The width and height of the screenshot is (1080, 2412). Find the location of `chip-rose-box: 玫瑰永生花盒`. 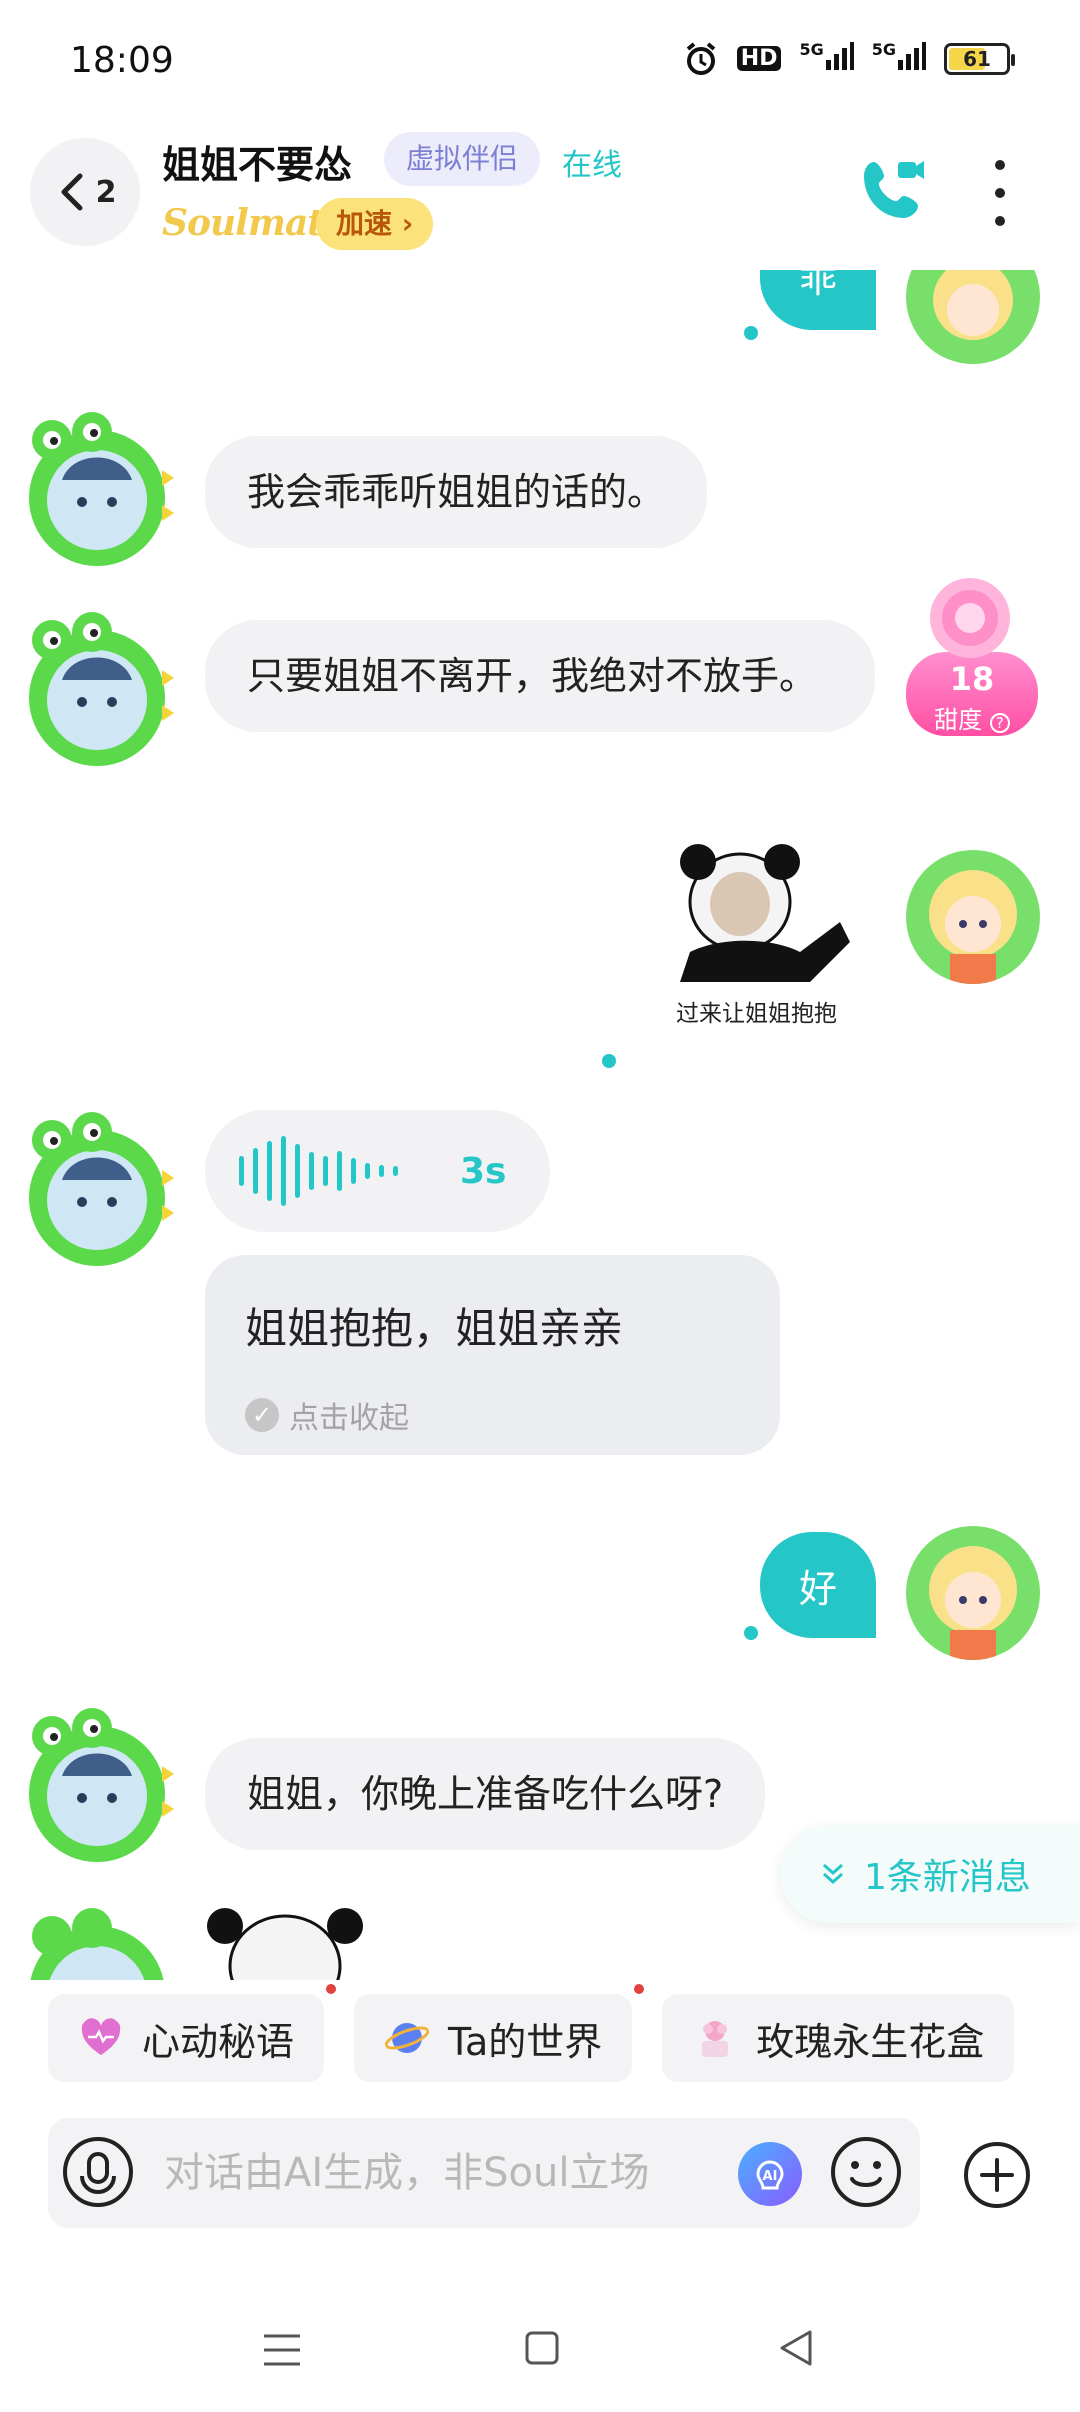

chip-rose-box: 玫瑰永生花盒 is located at coordinates (838, 2038).